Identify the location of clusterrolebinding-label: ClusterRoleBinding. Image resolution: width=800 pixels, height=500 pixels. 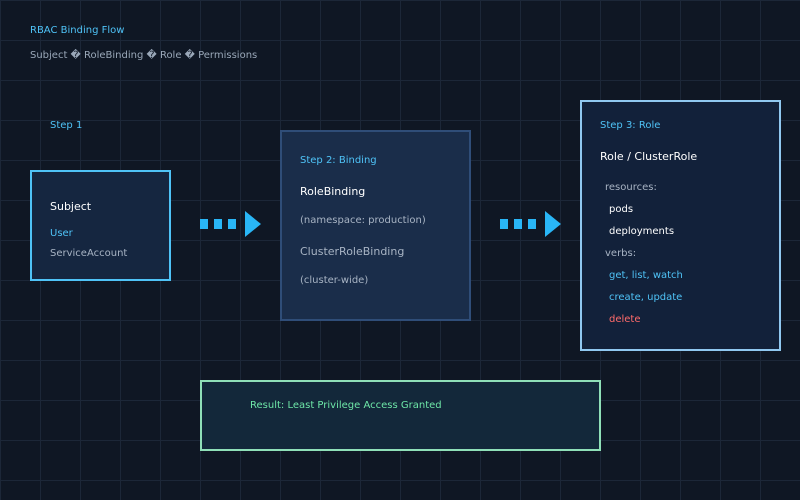
(352, 251).